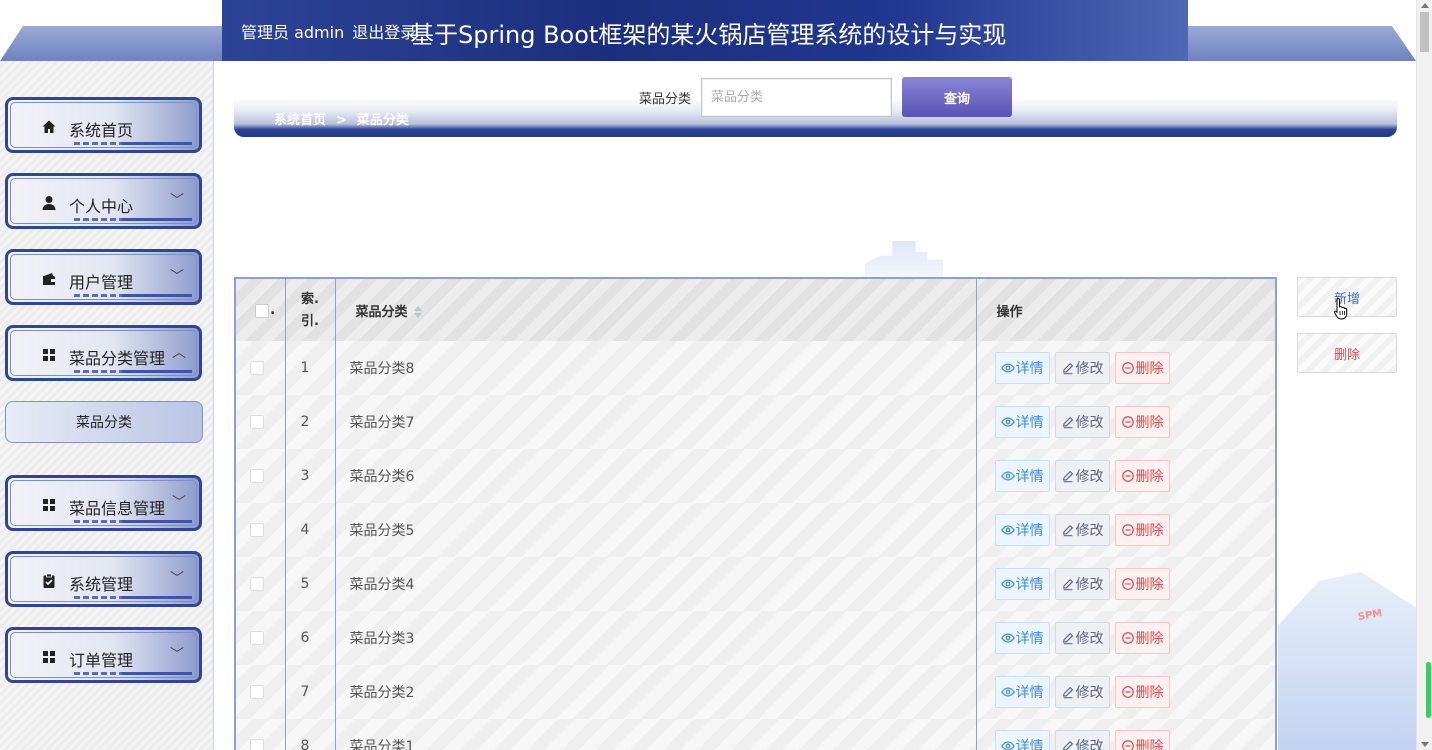  I want to click on column-header-index: 索. 引., so click(310, 310).